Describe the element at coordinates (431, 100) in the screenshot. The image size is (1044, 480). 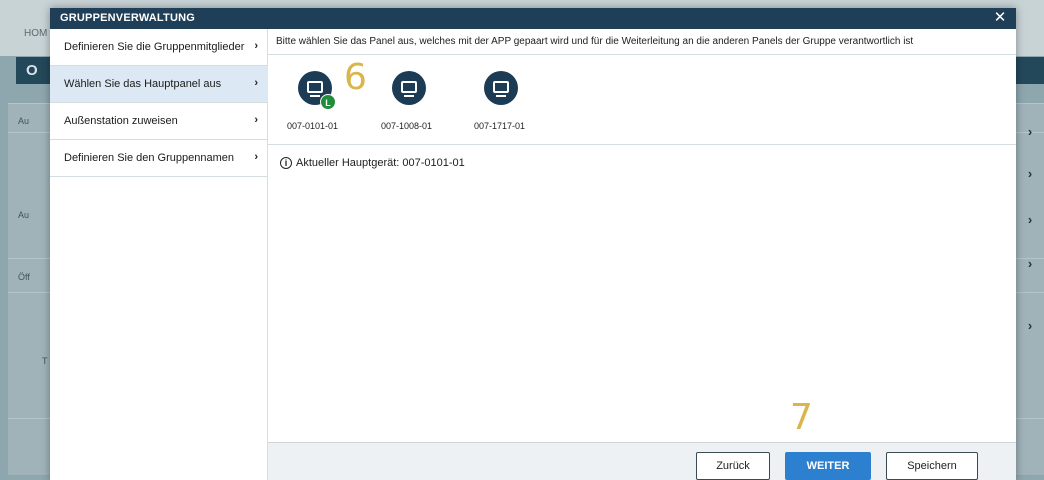
I see `panel-option: 007-1008-01` at that location.